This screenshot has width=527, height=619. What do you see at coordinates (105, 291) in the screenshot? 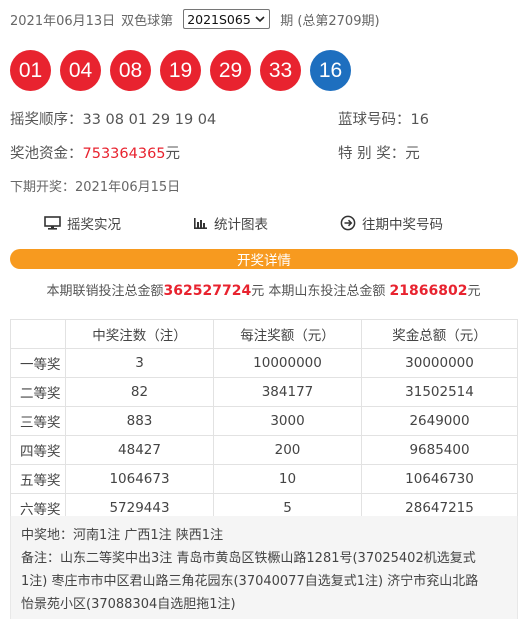
I see `national-sales-label: 本期联销投注总金额` at bounding box center [105, 291].